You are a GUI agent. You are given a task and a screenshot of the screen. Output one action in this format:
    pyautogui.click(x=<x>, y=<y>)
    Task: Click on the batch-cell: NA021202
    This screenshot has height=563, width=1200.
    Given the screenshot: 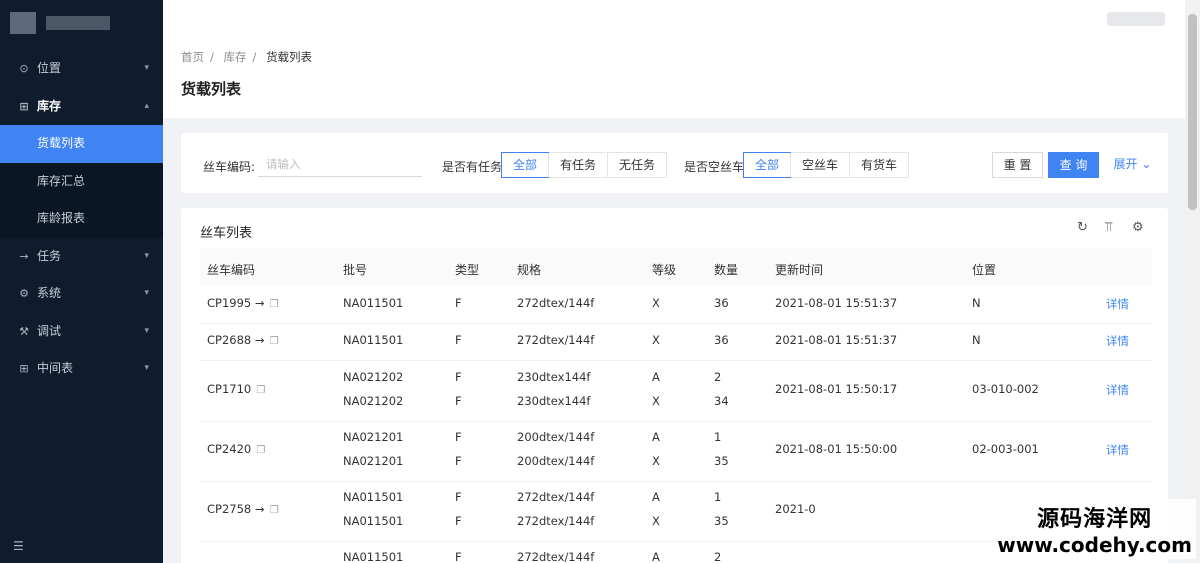 What is the action you would take?
    pyautogui.click(x=373, y=377)
    